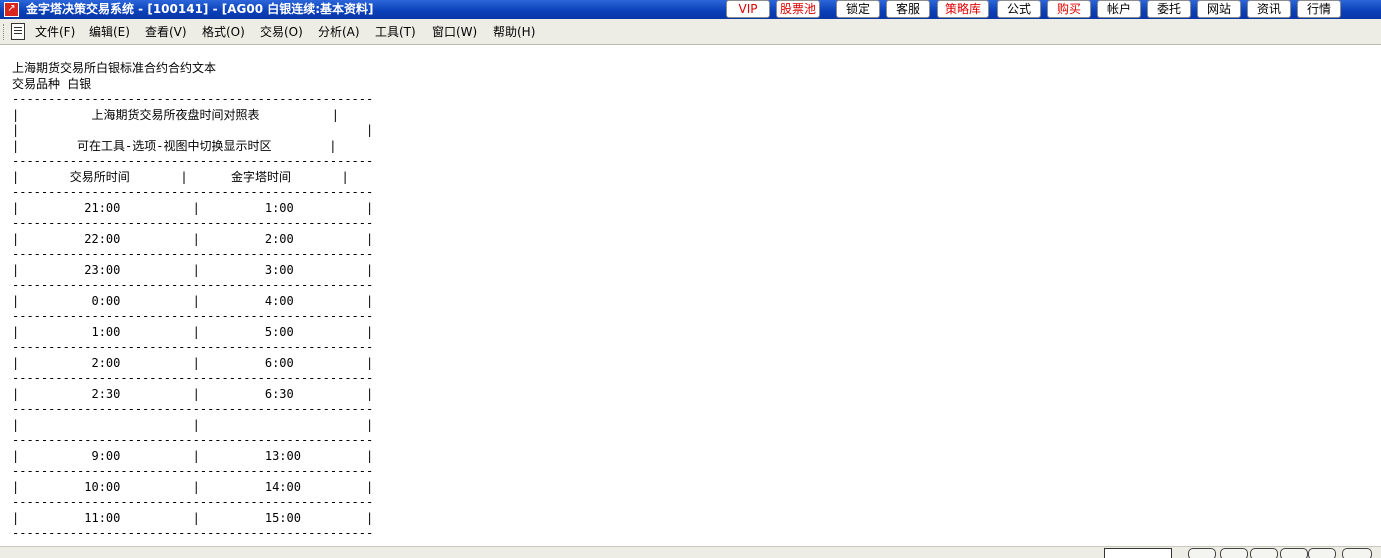 Image resolution: width=1381 pixels, height=558 pixels. Describe the element at coordinates (193, 331) in the screenshot. I see `table-row: | 1:00 | 5:00 |` at that location.